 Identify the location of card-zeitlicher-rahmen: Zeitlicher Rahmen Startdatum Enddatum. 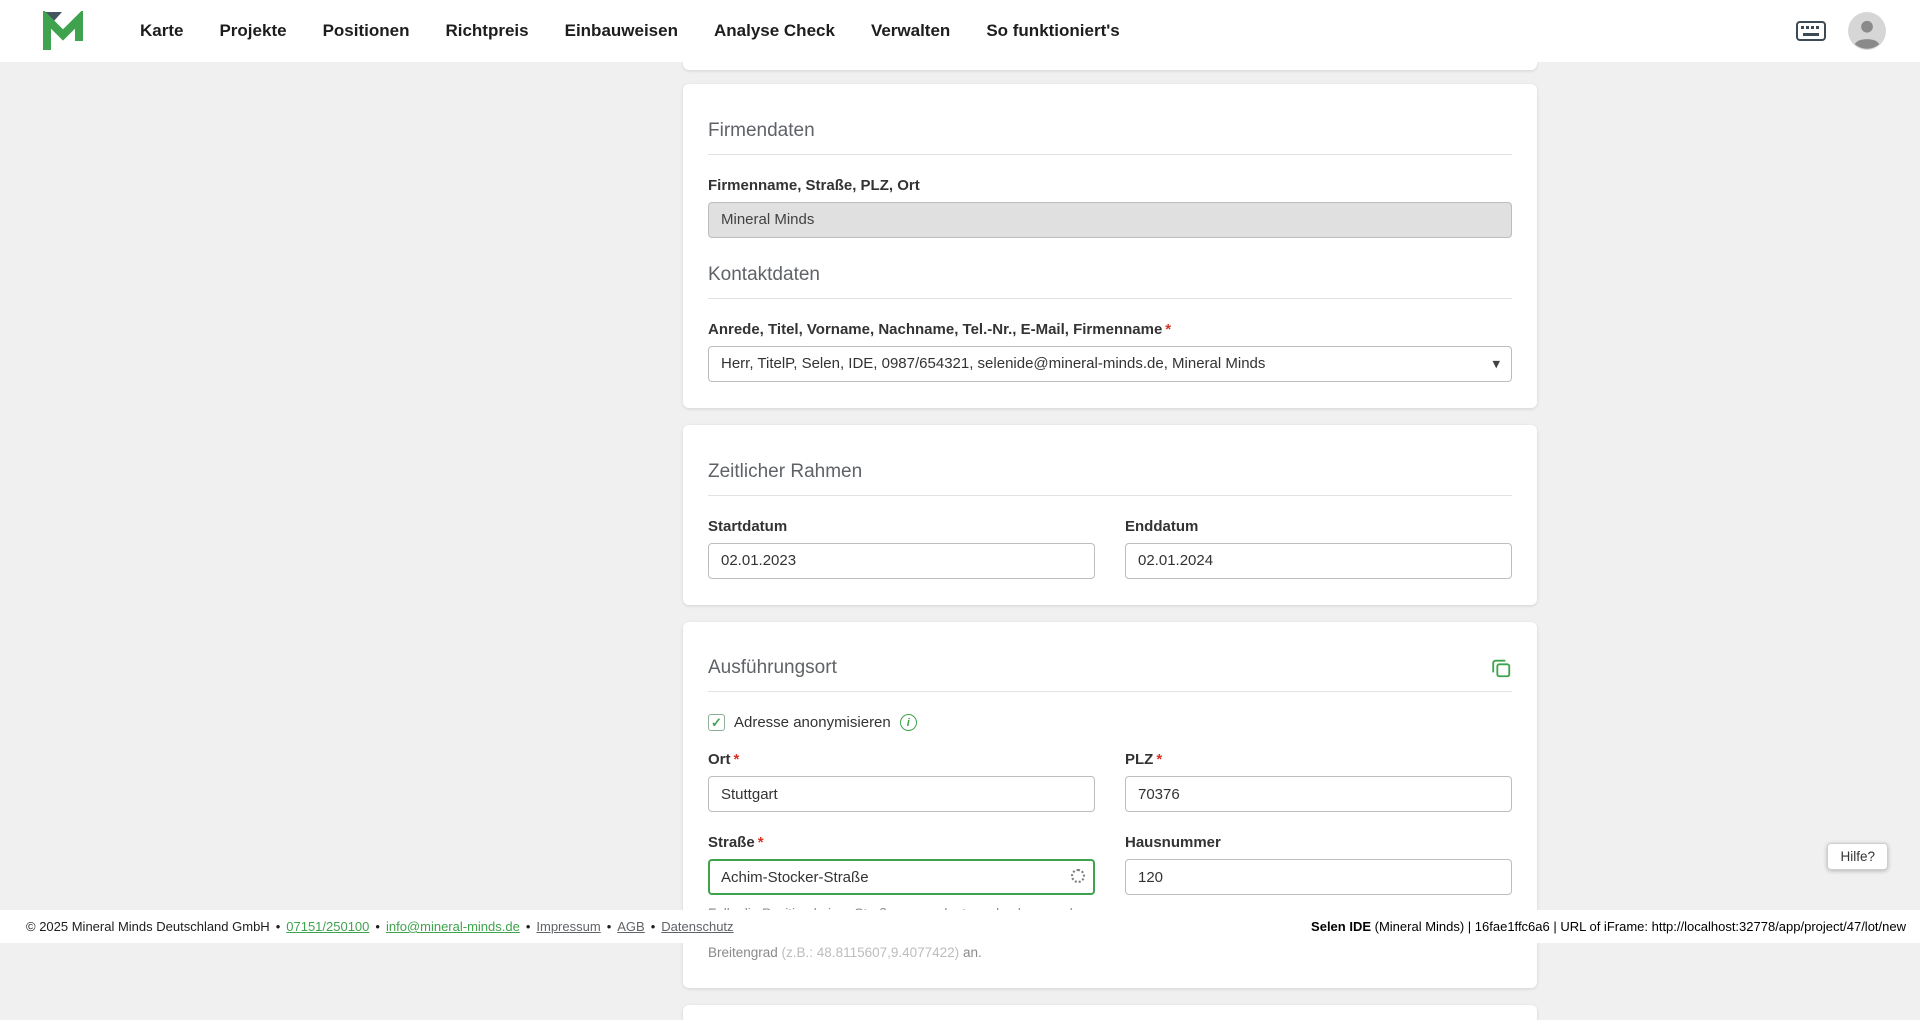
(1110, 515).